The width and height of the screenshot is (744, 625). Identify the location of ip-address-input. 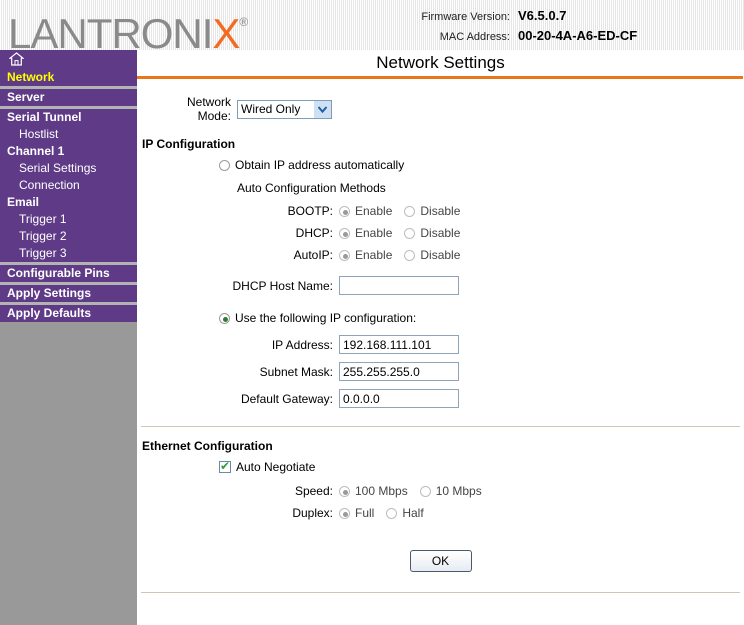
(399, 344).